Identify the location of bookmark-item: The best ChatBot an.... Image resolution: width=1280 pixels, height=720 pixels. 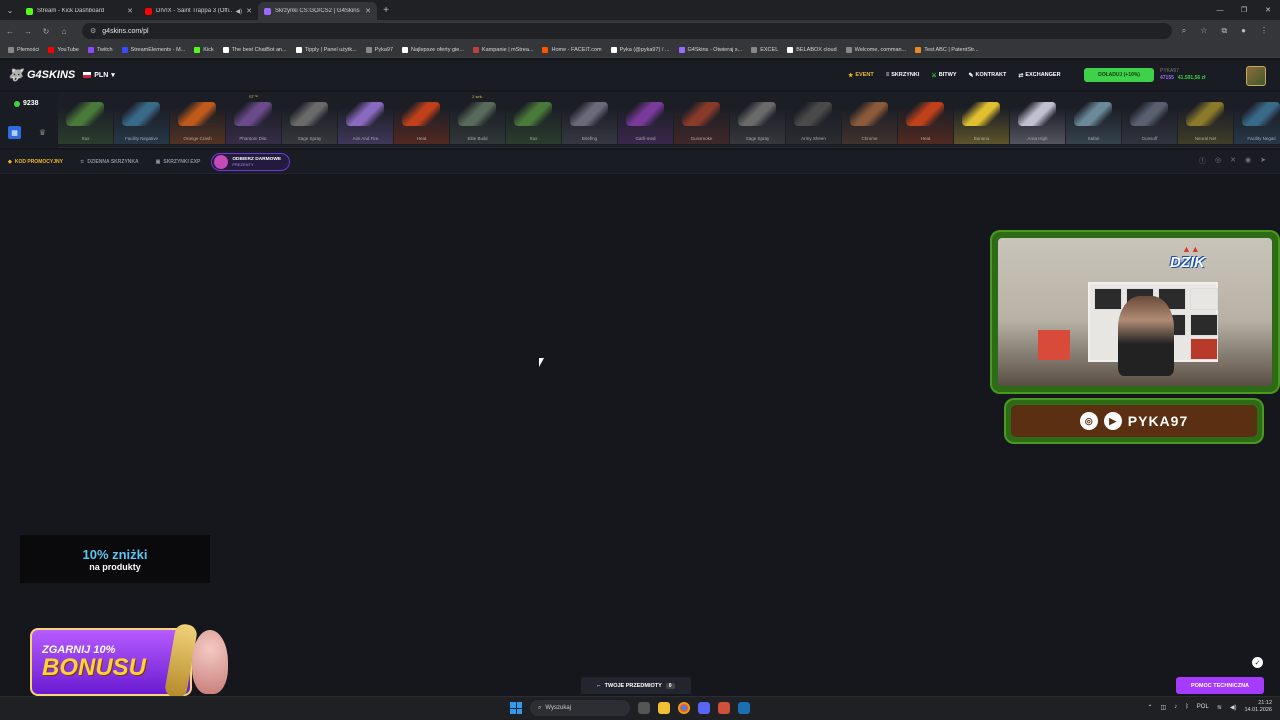
(254, 49).